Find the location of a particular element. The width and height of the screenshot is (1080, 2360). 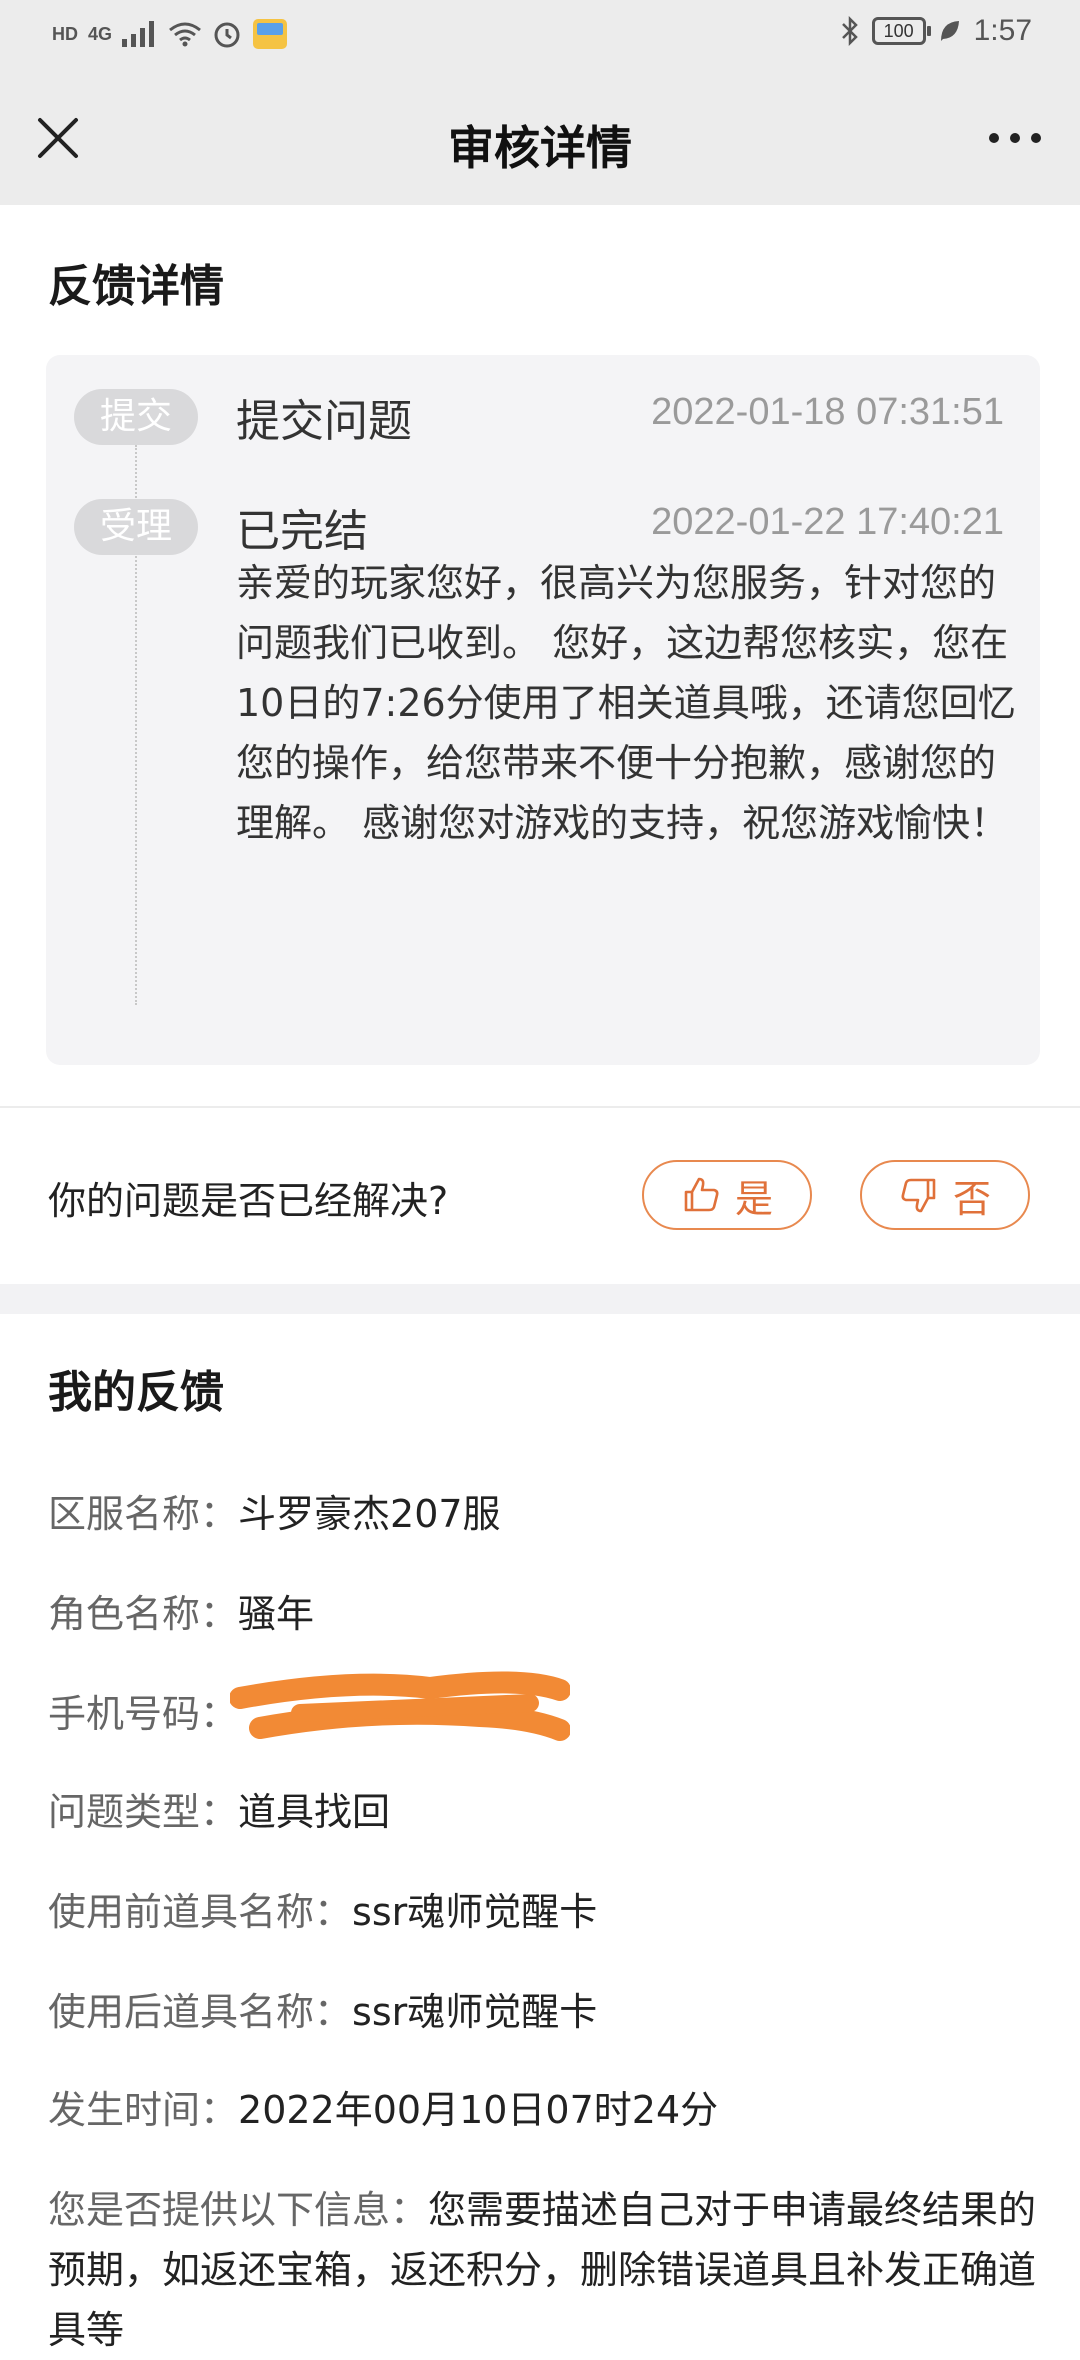

status-bar: HD 4G 100 1:57 is located at coordinates (540, 36).